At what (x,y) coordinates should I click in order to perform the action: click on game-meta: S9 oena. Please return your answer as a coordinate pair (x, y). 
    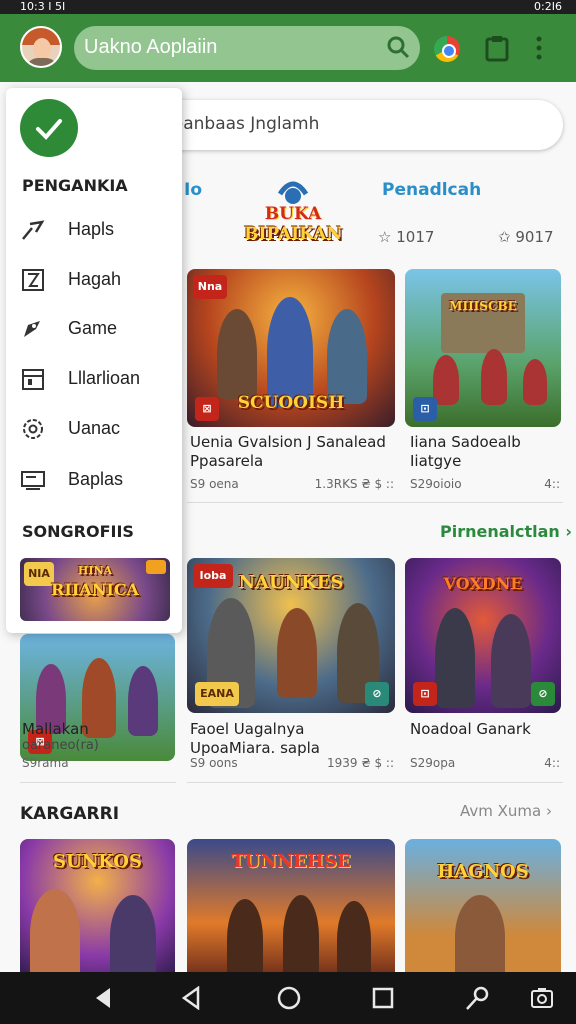
    Looking at the image, I should click on (214, 484).